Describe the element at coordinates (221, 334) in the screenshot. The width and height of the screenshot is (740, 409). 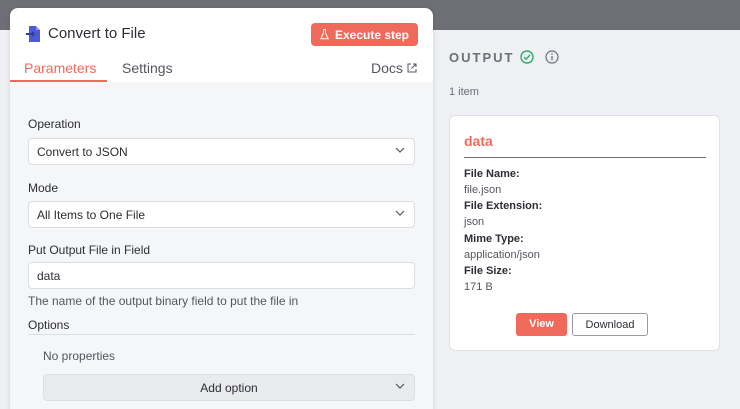
I see `options-divider` at that location.